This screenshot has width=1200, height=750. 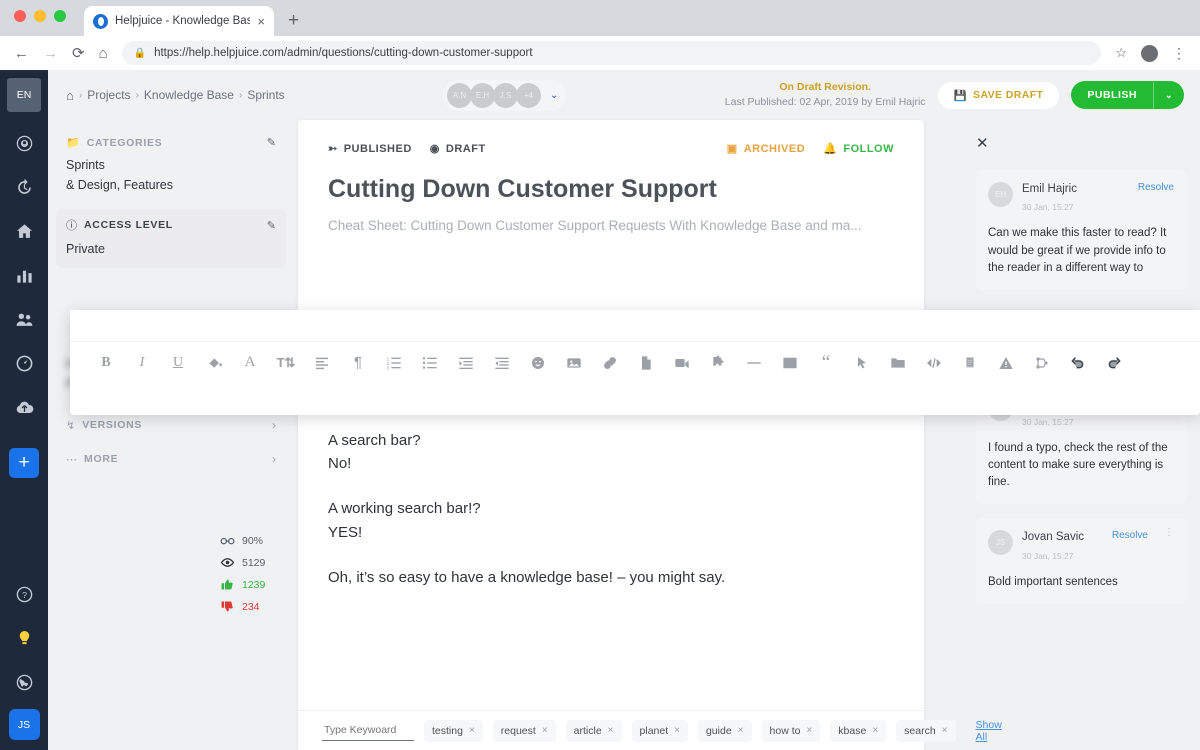 I want to click on emoji-icon, so click(x=538, y=363).